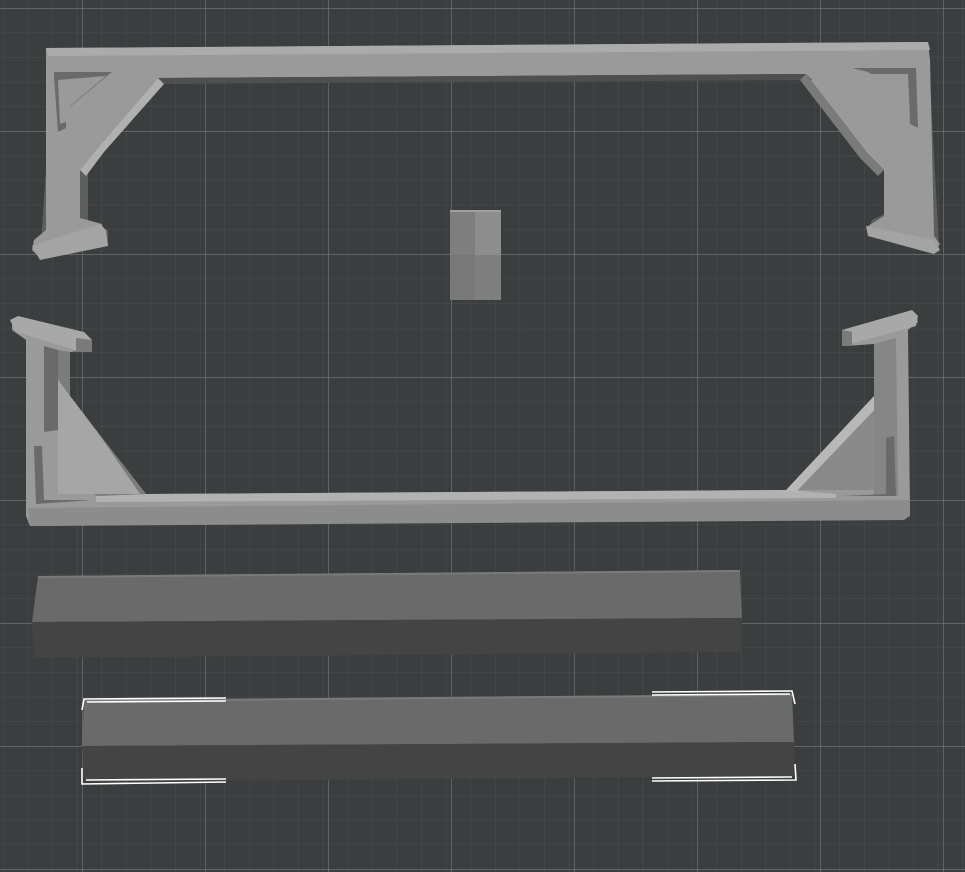  Describe the element at coordinates (387, 596) in the screenshot. I see `long-bar-upper-top-face` at that location.